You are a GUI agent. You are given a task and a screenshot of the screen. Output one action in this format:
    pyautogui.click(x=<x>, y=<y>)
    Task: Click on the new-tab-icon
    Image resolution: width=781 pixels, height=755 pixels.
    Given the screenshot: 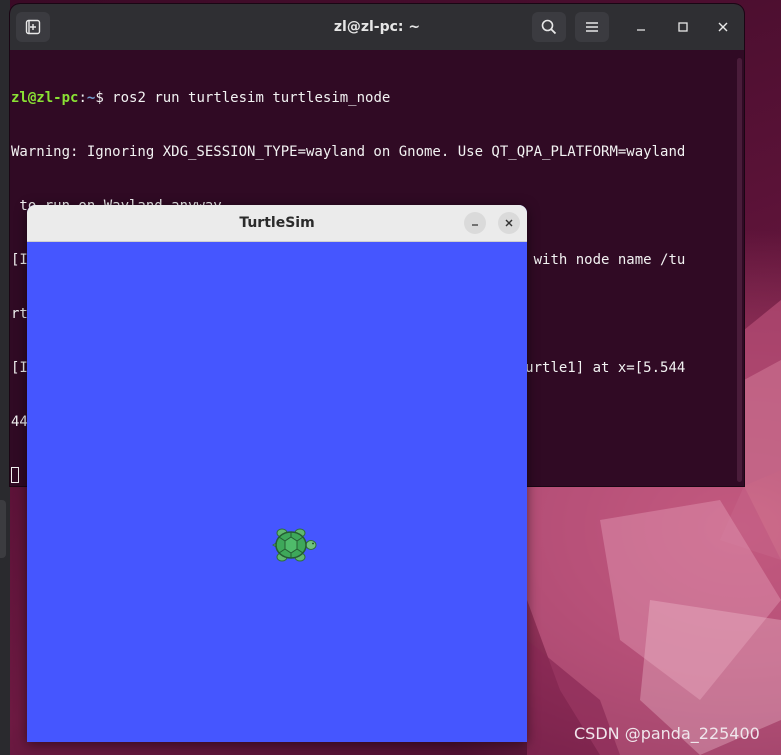 What is the action you would take?
    pyautogui.click(x=33, y=27)
    